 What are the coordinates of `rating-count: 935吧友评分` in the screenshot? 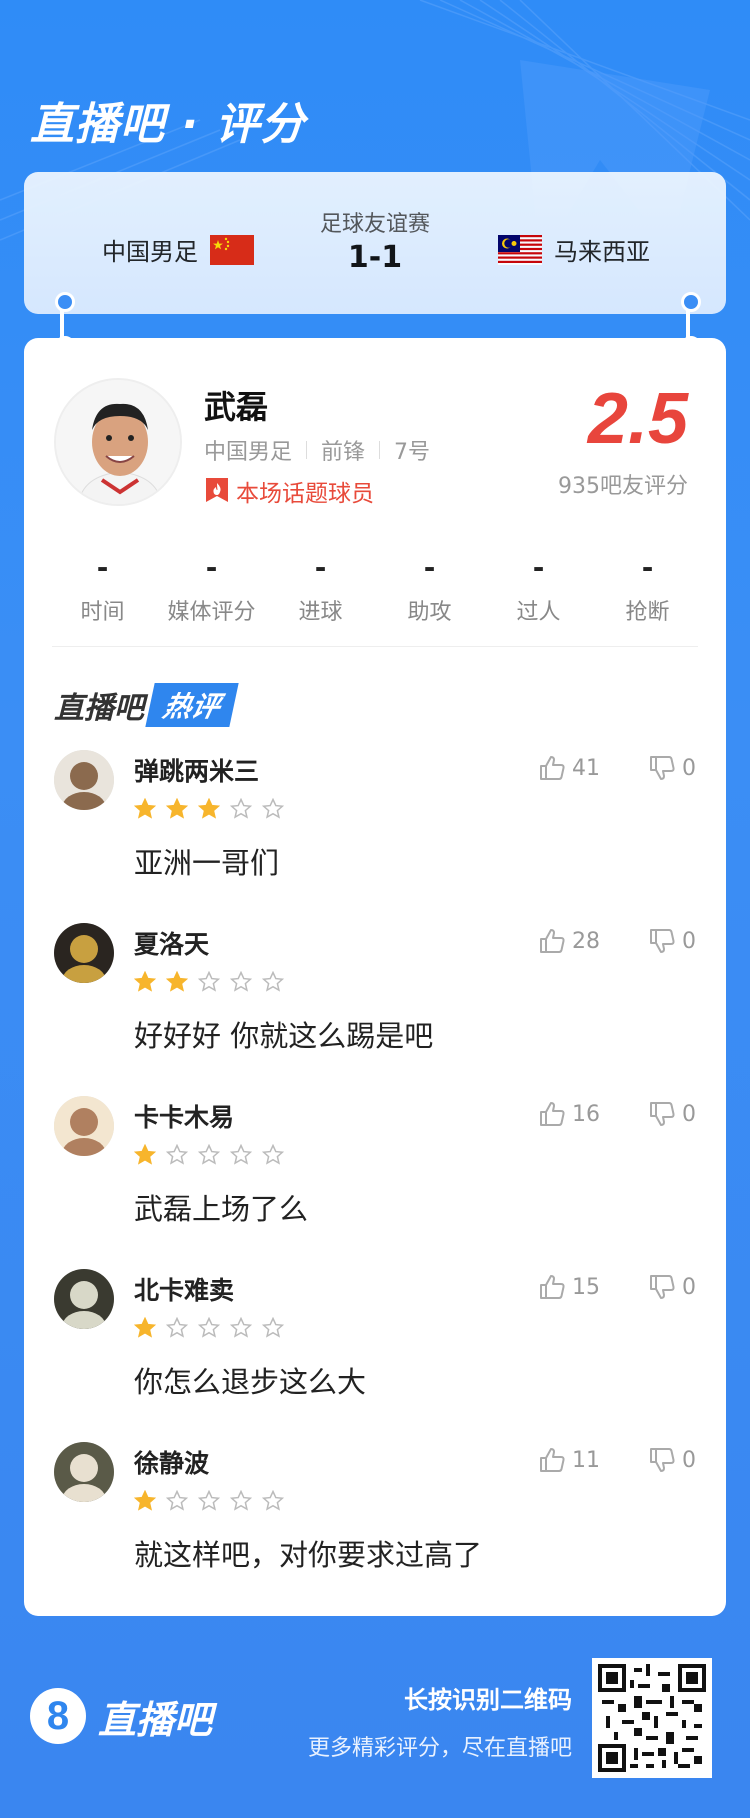 It's located at (623, 486).